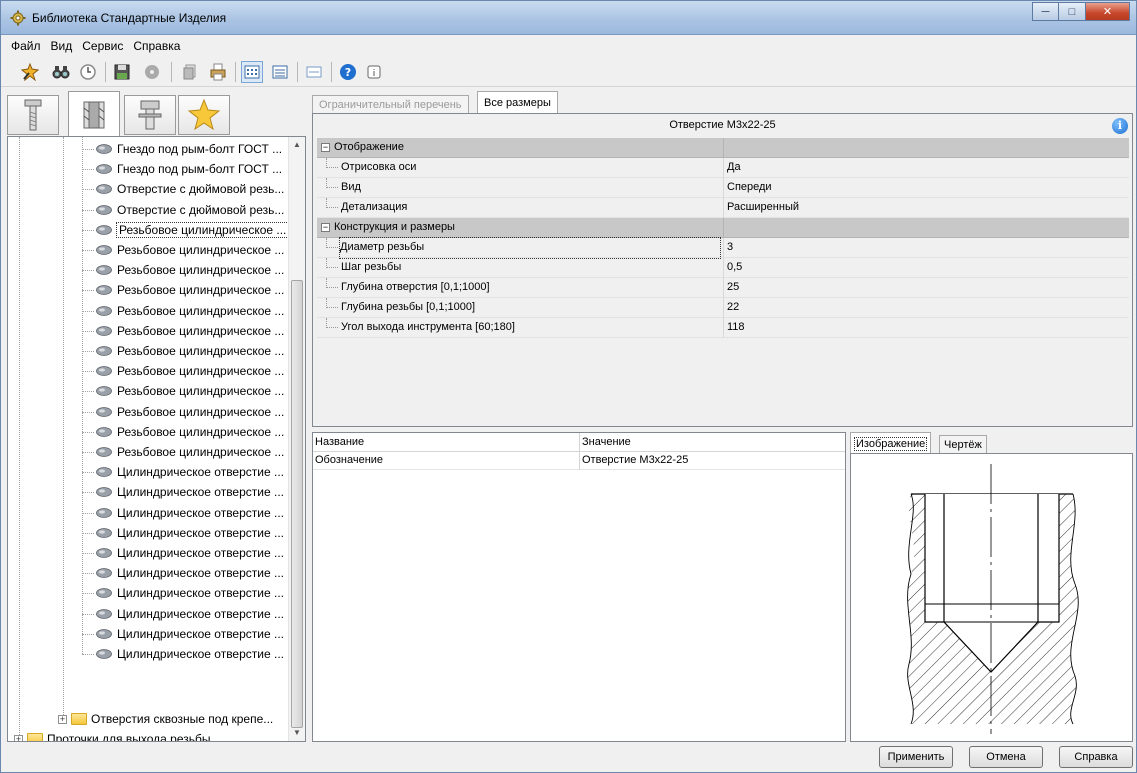 The height and width of the screenshot is (773, 1137). What do you see at coordinates (152, 72) in the screenshot?
I see `disk-button` at bounding box center [152, 72].